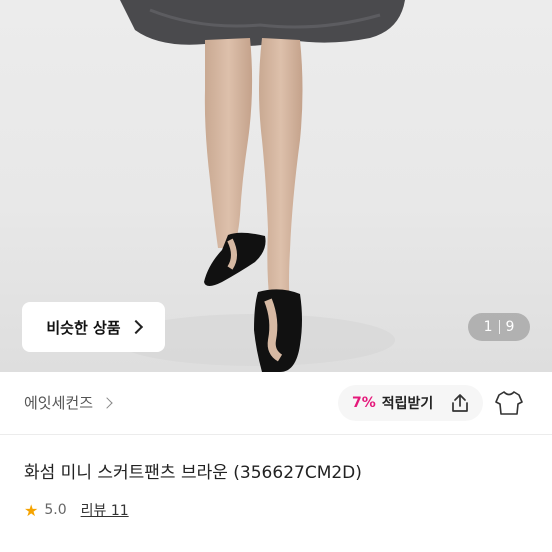 This screenshot has width=552, height=552. I want to click on brand-link: 에잇세컨즈, so click(68, 402).